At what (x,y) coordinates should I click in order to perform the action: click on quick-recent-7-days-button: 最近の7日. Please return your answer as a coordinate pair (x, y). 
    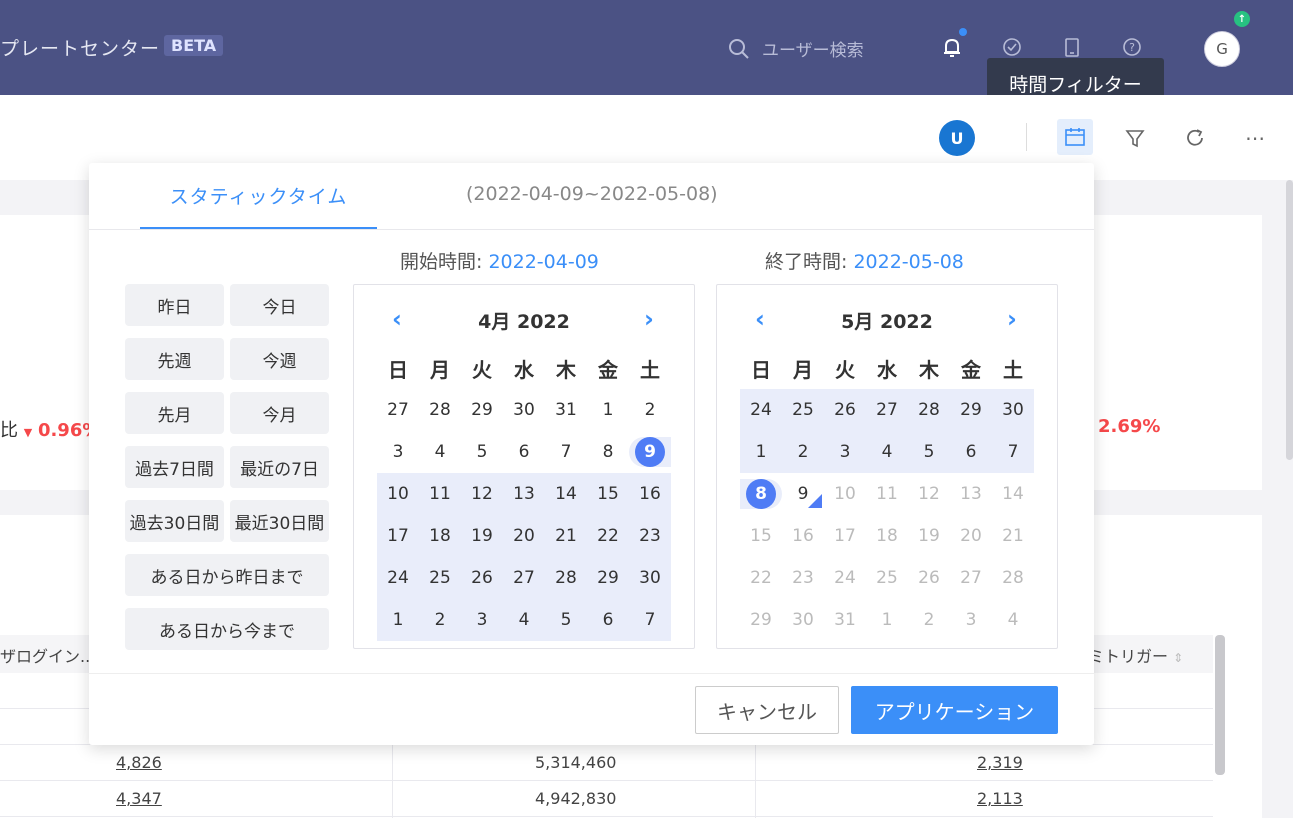
    Looking at the image, I should click on (279, 467).